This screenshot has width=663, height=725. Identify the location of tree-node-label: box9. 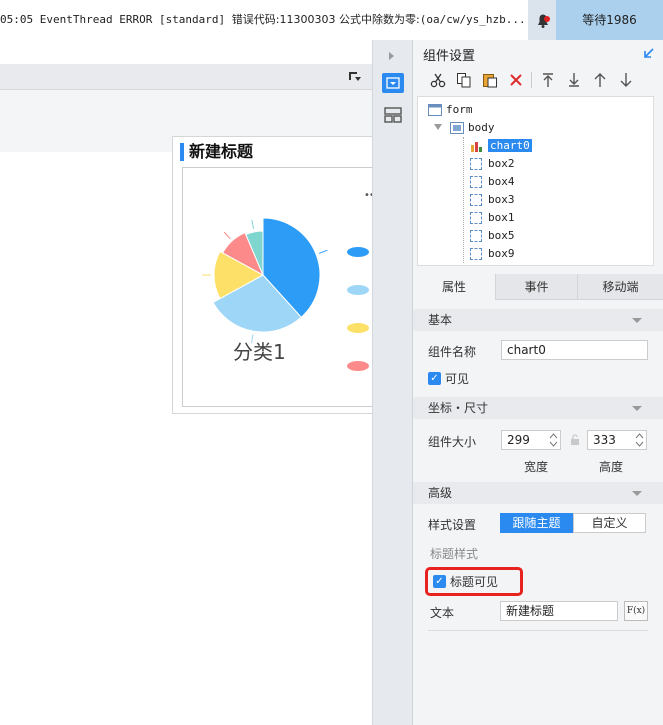
(501, 253).